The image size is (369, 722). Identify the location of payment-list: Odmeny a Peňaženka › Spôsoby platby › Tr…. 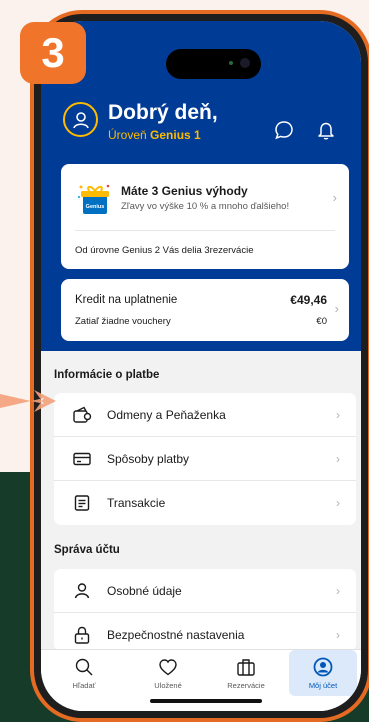
(205, 459).